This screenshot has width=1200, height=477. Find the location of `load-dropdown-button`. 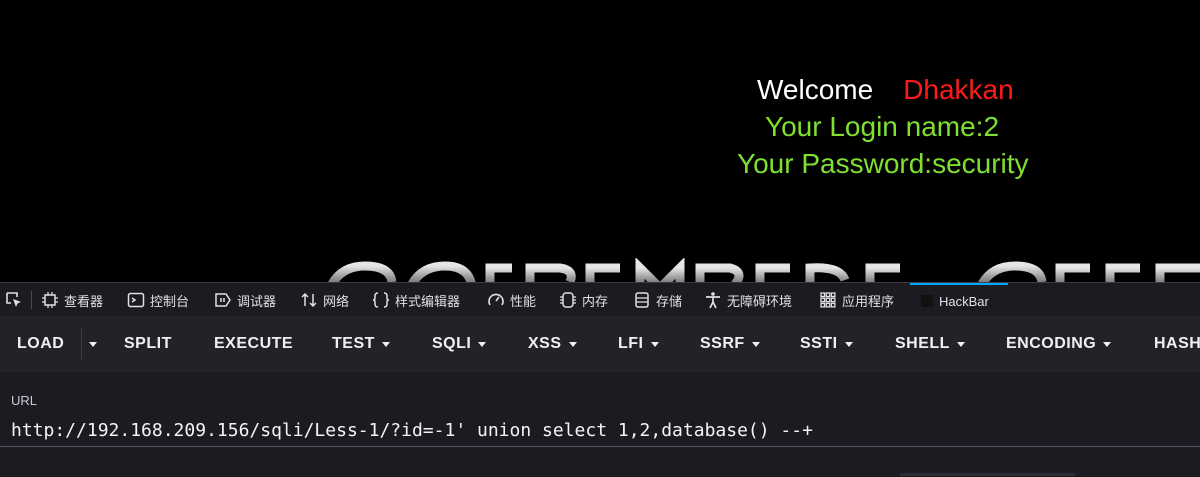

load-dropdown-button is located at coordinates (92, 344).